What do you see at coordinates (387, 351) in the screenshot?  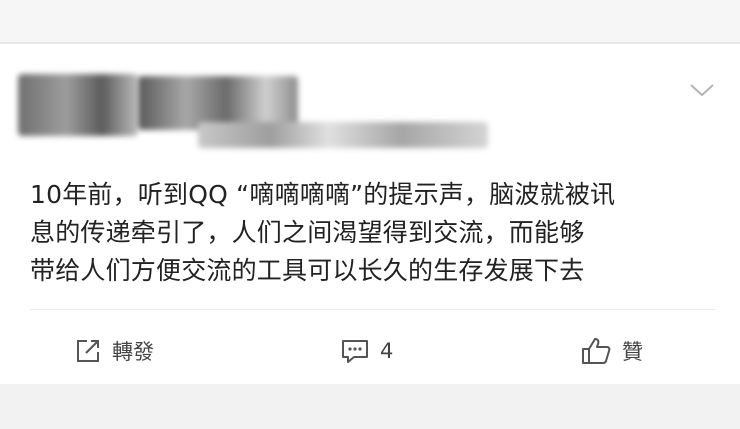 I see `comment-count: 4` at bounding box center [387, 351].